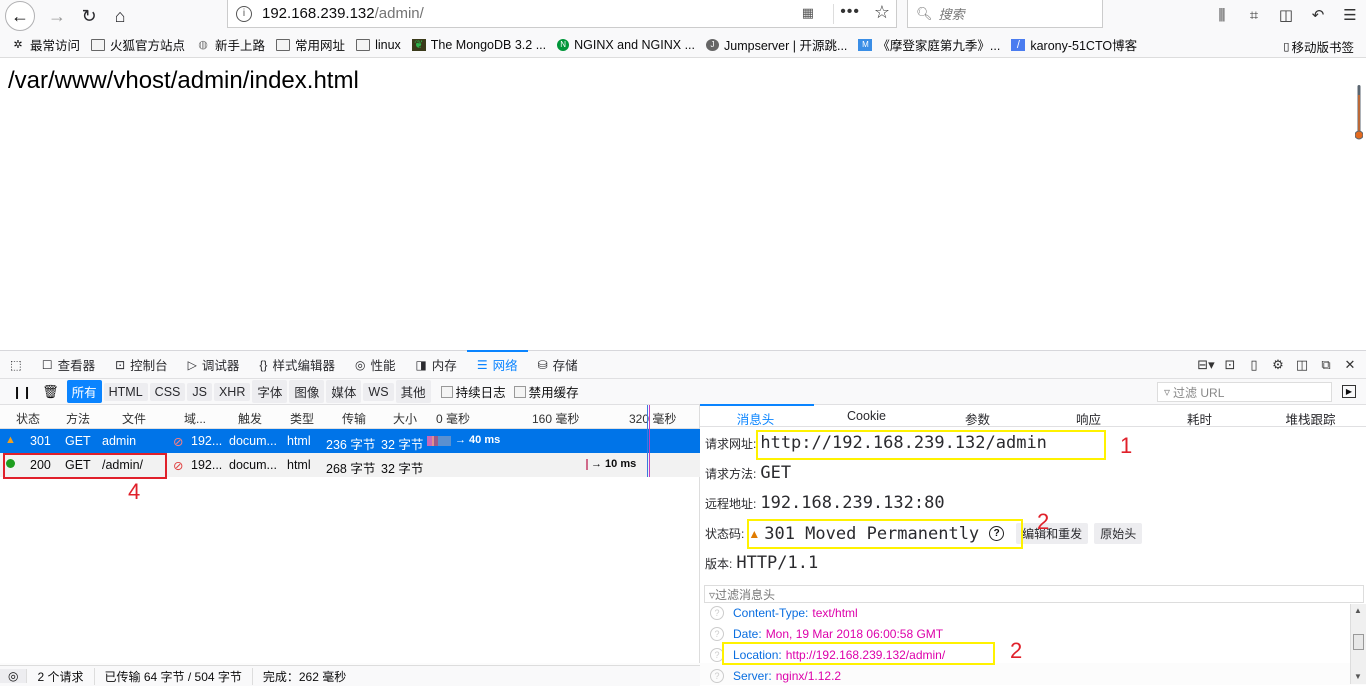  Describe the element at coordinates (755, 416) in the screenshot. I see `tab-headers: 消息头` at that location.